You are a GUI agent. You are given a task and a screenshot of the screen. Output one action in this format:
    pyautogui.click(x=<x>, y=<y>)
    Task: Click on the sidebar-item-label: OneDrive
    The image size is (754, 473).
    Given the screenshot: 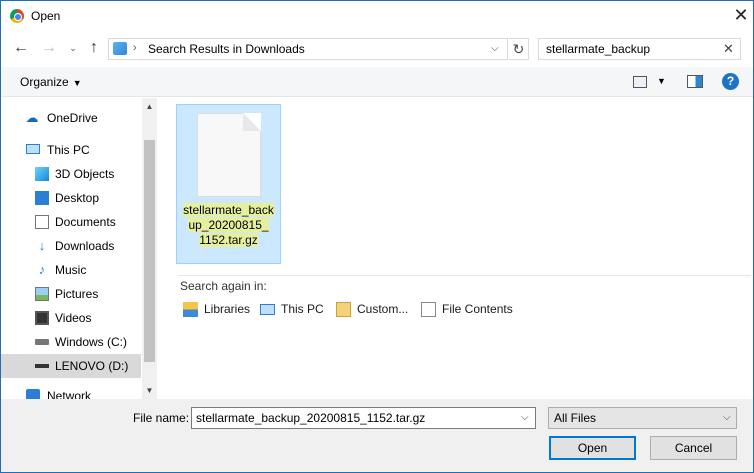 What is the action you would take?
    pyautogui.click(x=72, y=118)
    